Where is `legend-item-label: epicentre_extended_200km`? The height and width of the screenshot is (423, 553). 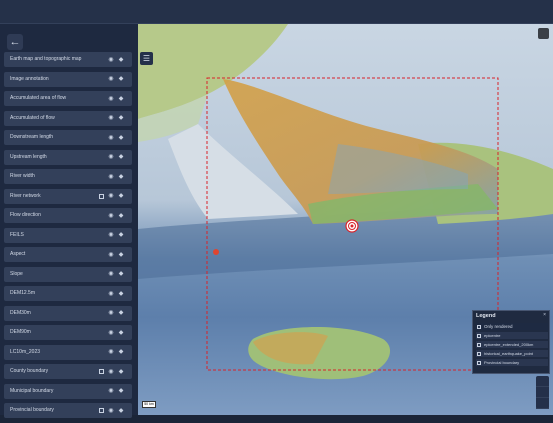
legend-item-label: epicentre_extended_200km is located at coordinates (509, 344).